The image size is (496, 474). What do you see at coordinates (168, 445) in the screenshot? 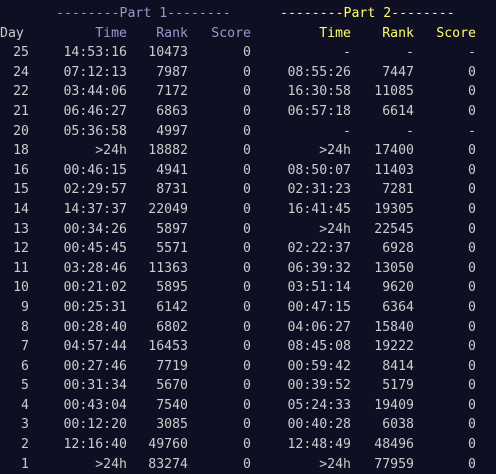
I see `part1-rank-cell: 49760` at bounding box center [168, 445].